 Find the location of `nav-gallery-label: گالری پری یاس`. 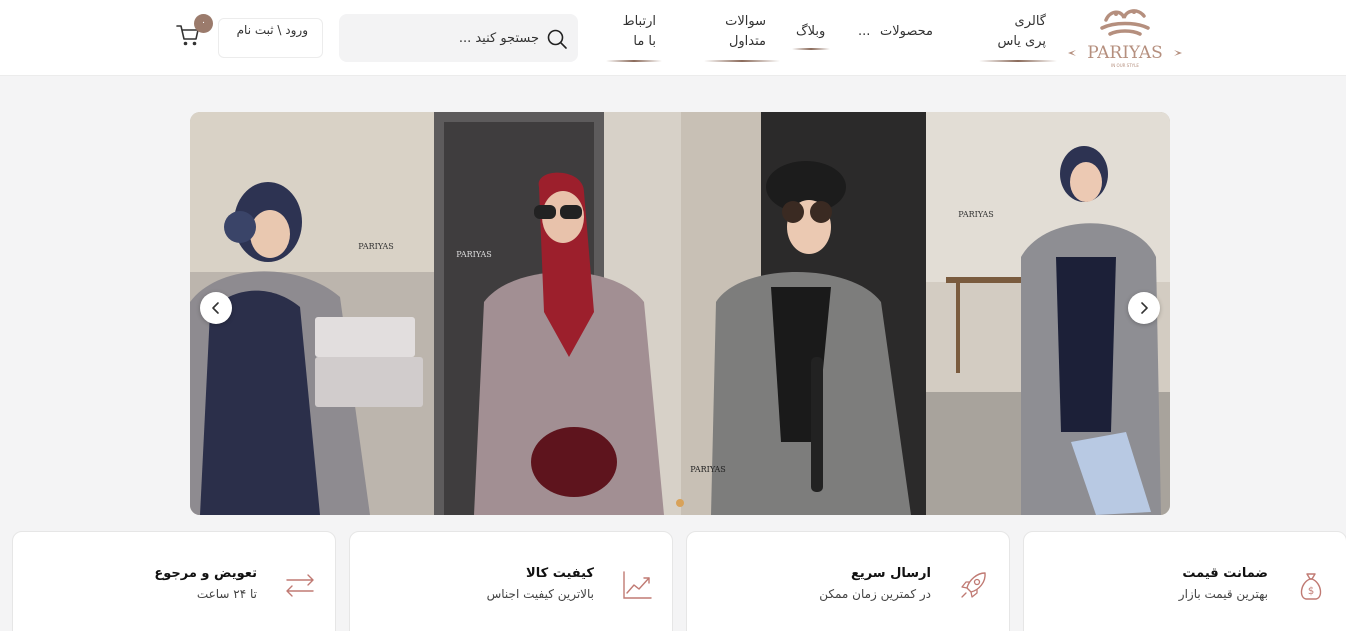

nav-gallery-label: گالری پری یاس is located at coordinates (1021, 31).